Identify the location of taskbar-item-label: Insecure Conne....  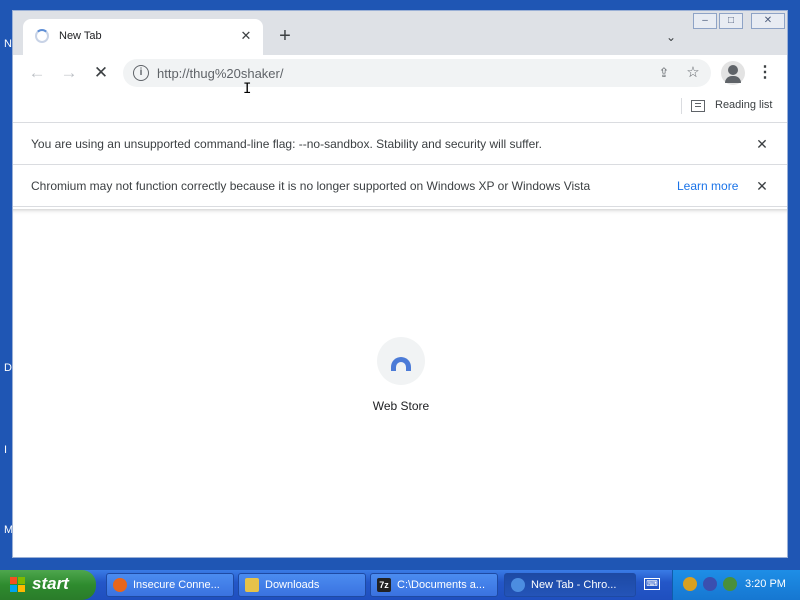
(176, 585).